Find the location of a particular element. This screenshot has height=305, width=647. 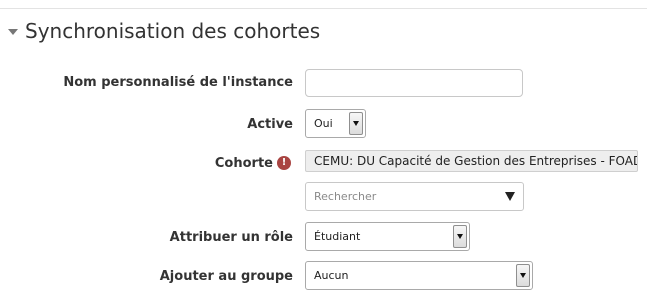

active-label: Active is located at coordinates (270, 124).